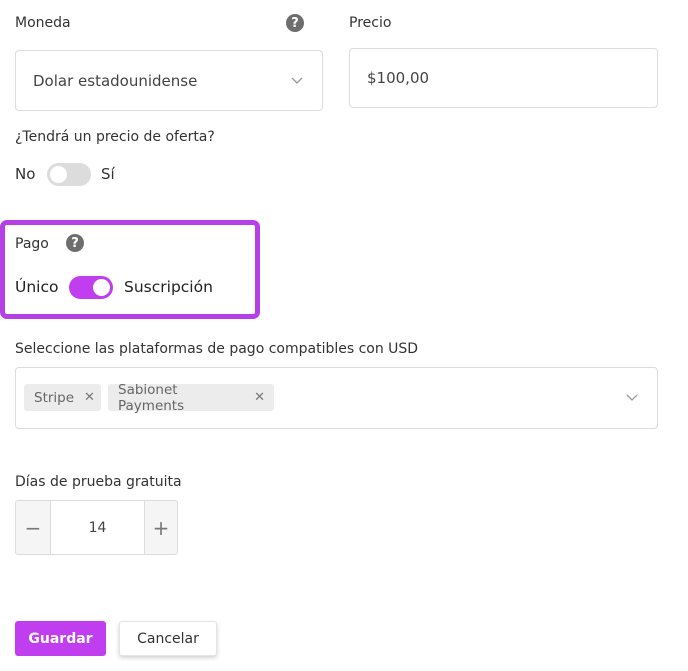 This screenshot has width=688, height=671. Describe the element at coordinates (54, 397) in the screenshot. I see `chip-label: Stripe` at that location.